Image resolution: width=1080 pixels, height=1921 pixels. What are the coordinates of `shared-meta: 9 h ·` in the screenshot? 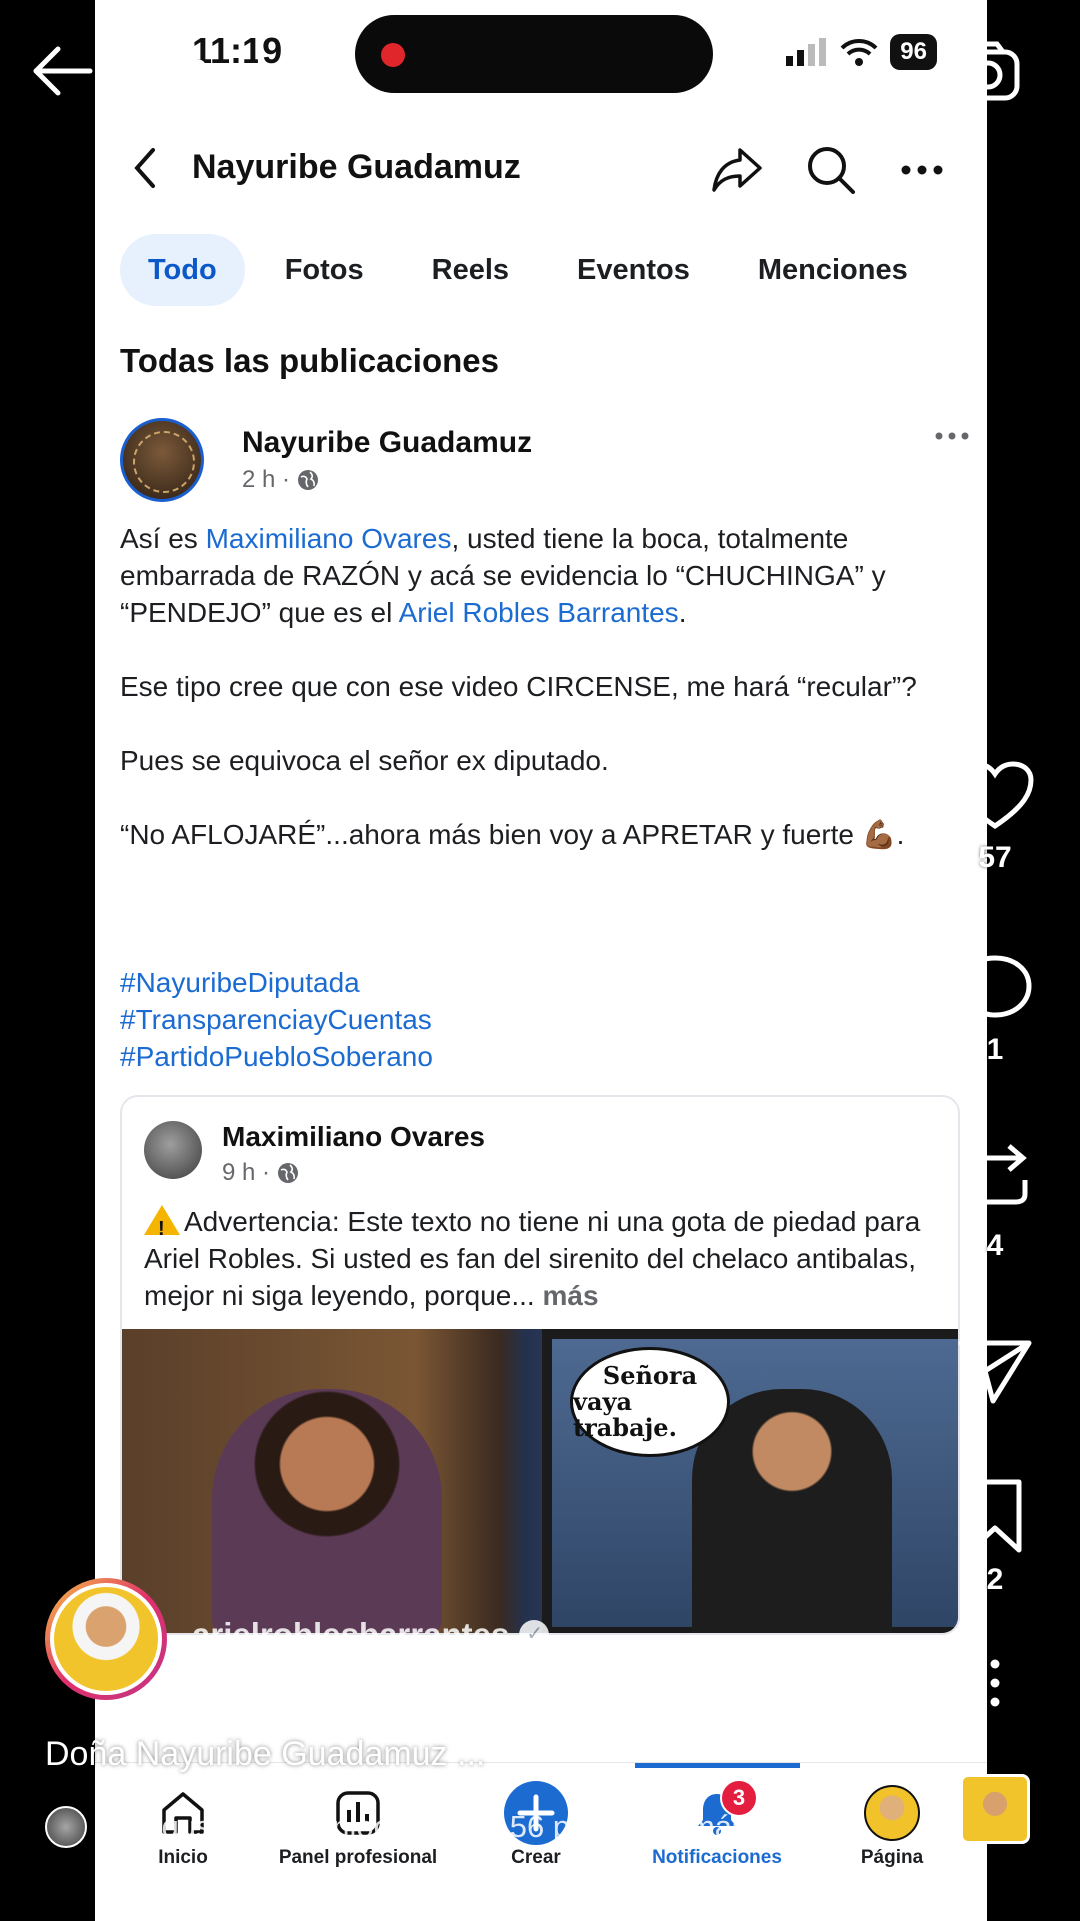 It's located at (261, 1173).